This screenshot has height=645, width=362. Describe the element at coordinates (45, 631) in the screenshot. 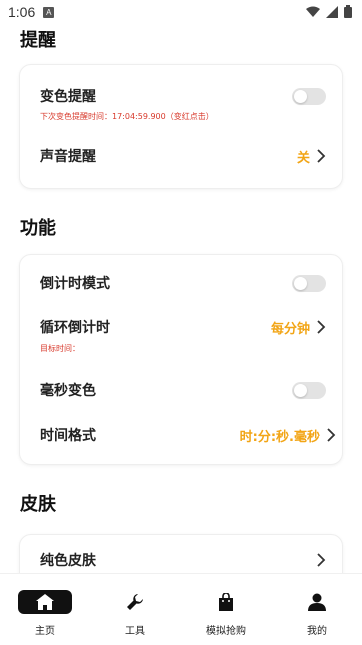

I see `nav-home-label: 主页` at that location.